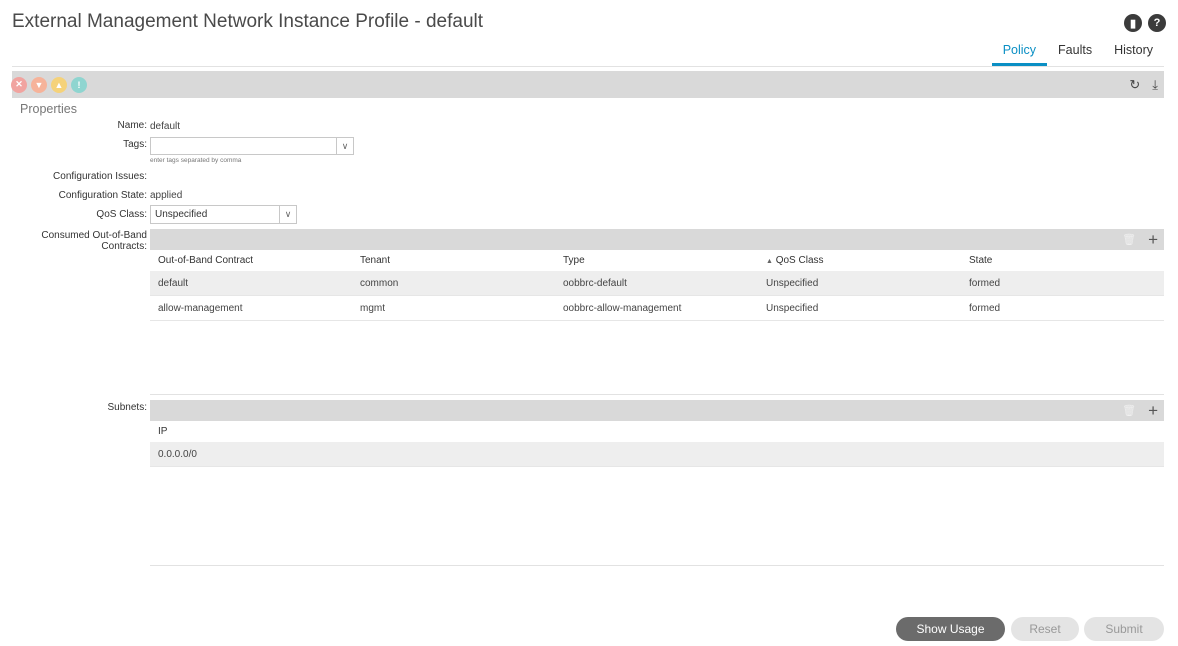 The image size is (1178, 646). What do you see at coordinates (127, 407) in the screenshot?
I see `subnets-label: Subnets:` at bounding box center [127, 407].